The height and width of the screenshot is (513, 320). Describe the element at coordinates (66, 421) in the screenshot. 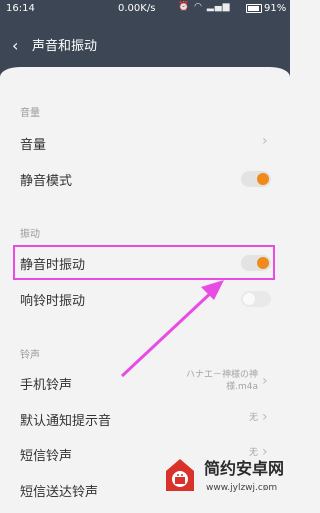

I see `row-label: 默认通知提示音` at that location.